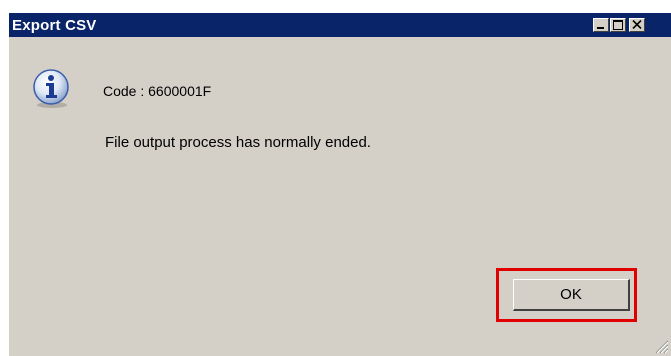 The height and width of the screenshot is (356, 671). I want to click on error-code-label: Code : 6600001F, so click(157, 91).